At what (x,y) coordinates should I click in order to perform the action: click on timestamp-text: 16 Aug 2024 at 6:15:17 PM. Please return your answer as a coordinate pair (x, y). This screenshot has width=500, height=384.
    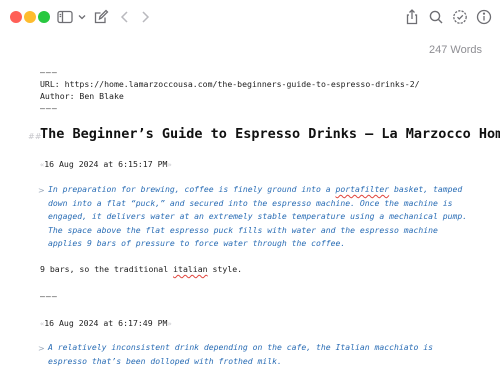
    Looking at the image, I should click on (106, 164).